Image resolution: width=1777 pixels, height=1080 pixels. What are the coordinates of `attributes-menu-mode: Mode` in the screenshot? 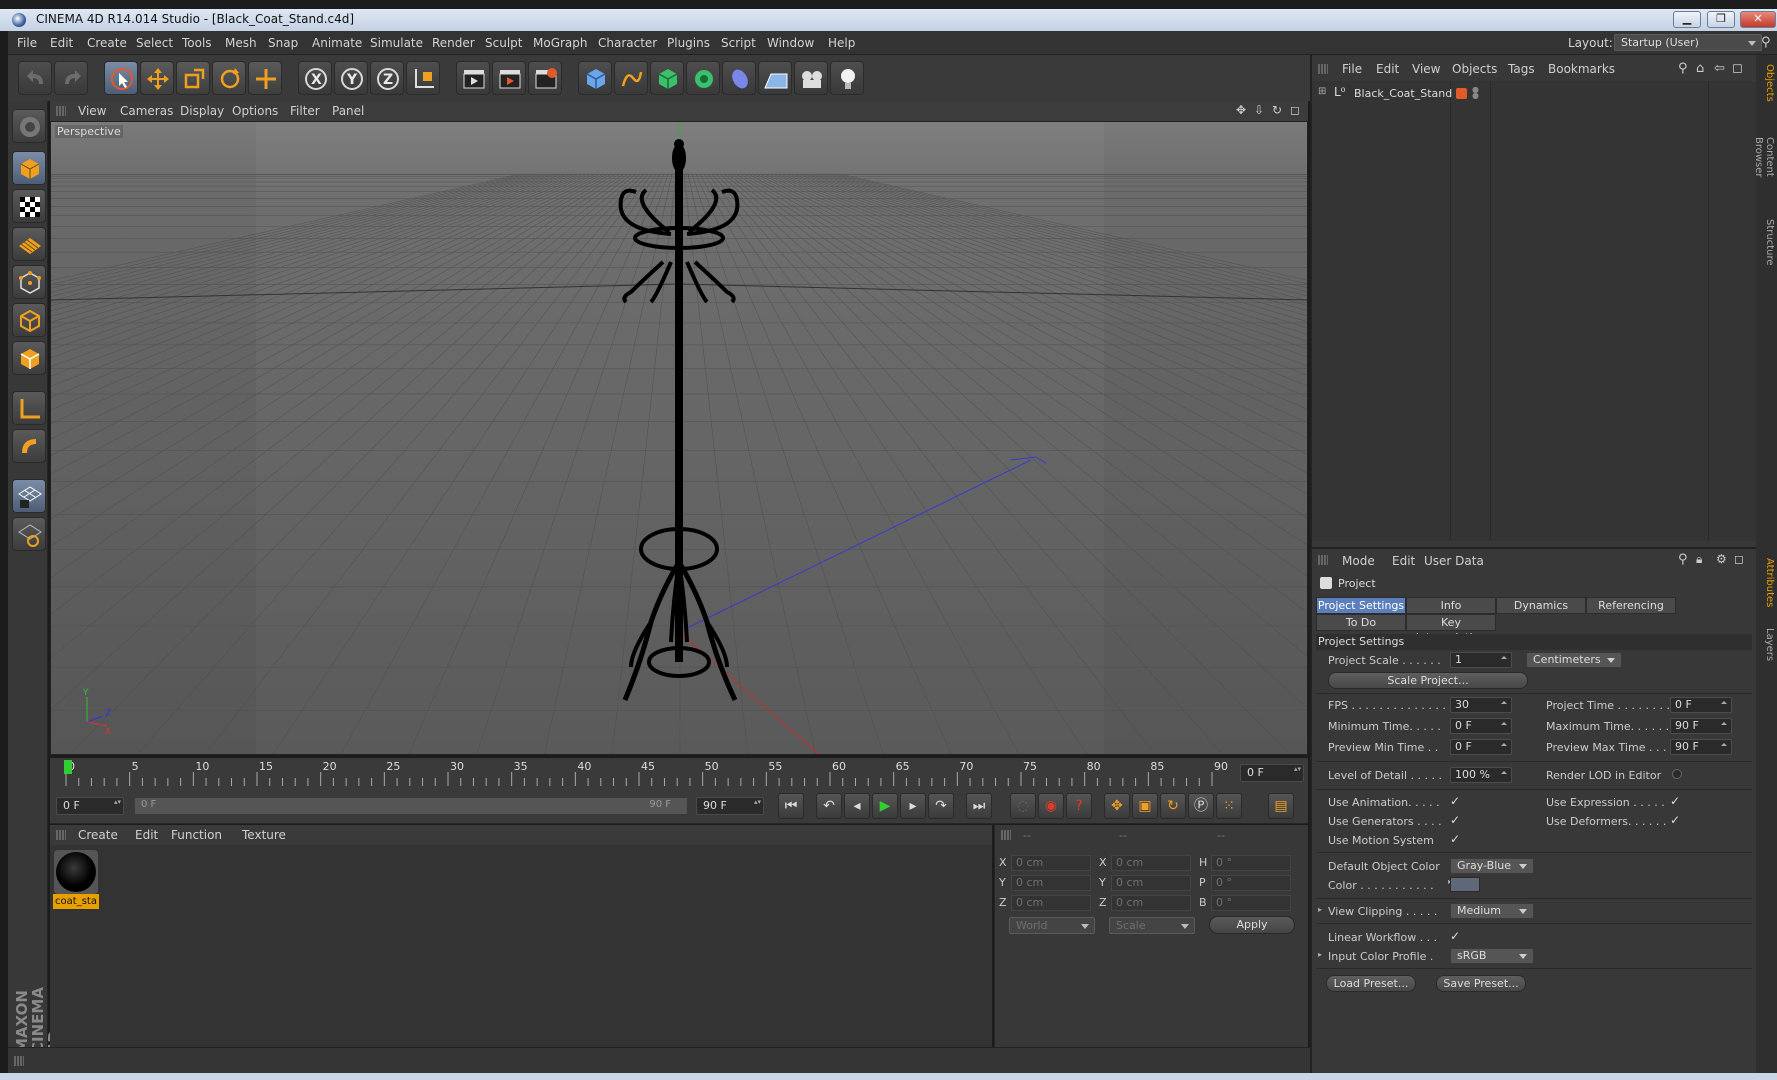 It's located at (1358, 561).